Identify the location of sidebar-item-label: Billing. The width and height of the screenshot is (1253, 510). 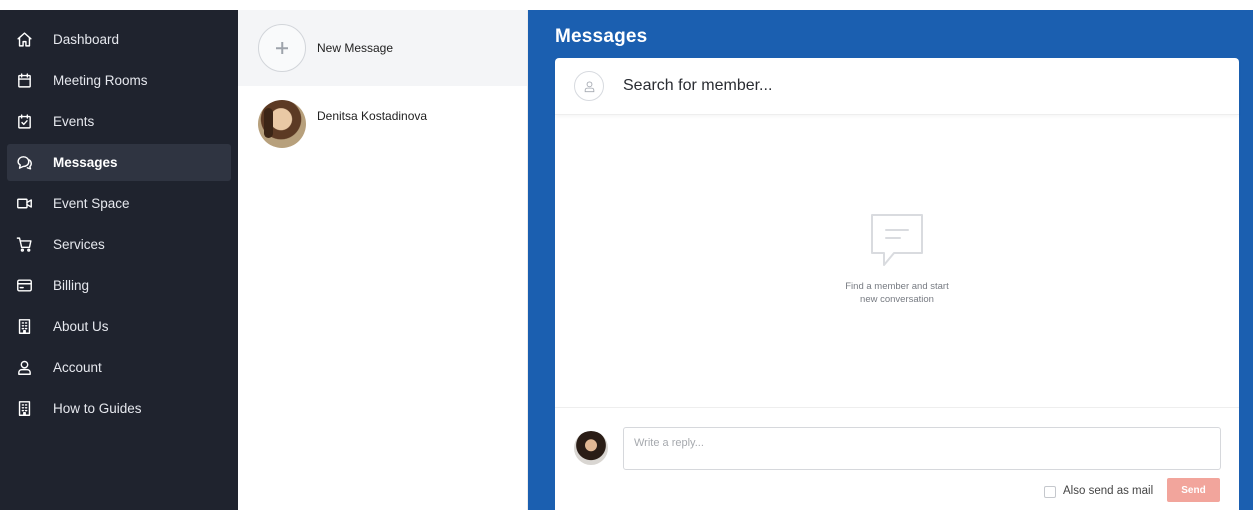
(71, 285).